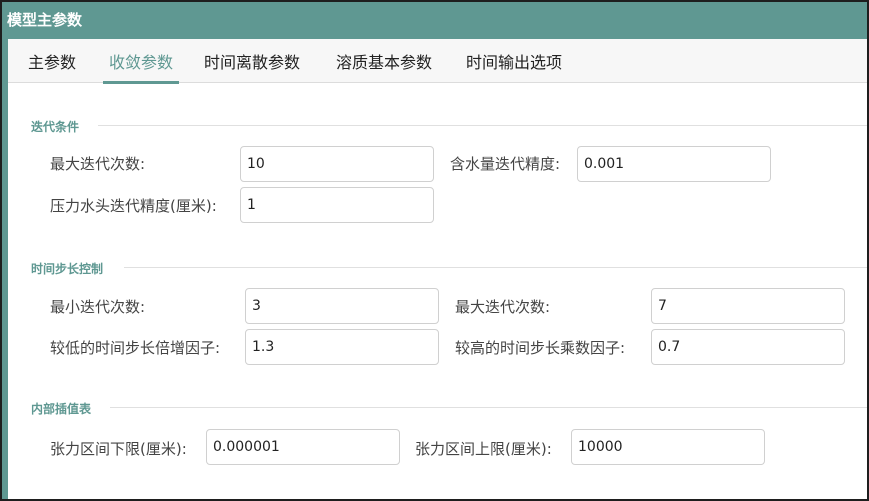  What do you see at coordinates (337, 205) in the screenshot?
I see `pressure-head-tolerance-input` at bounding box center [337, 205].